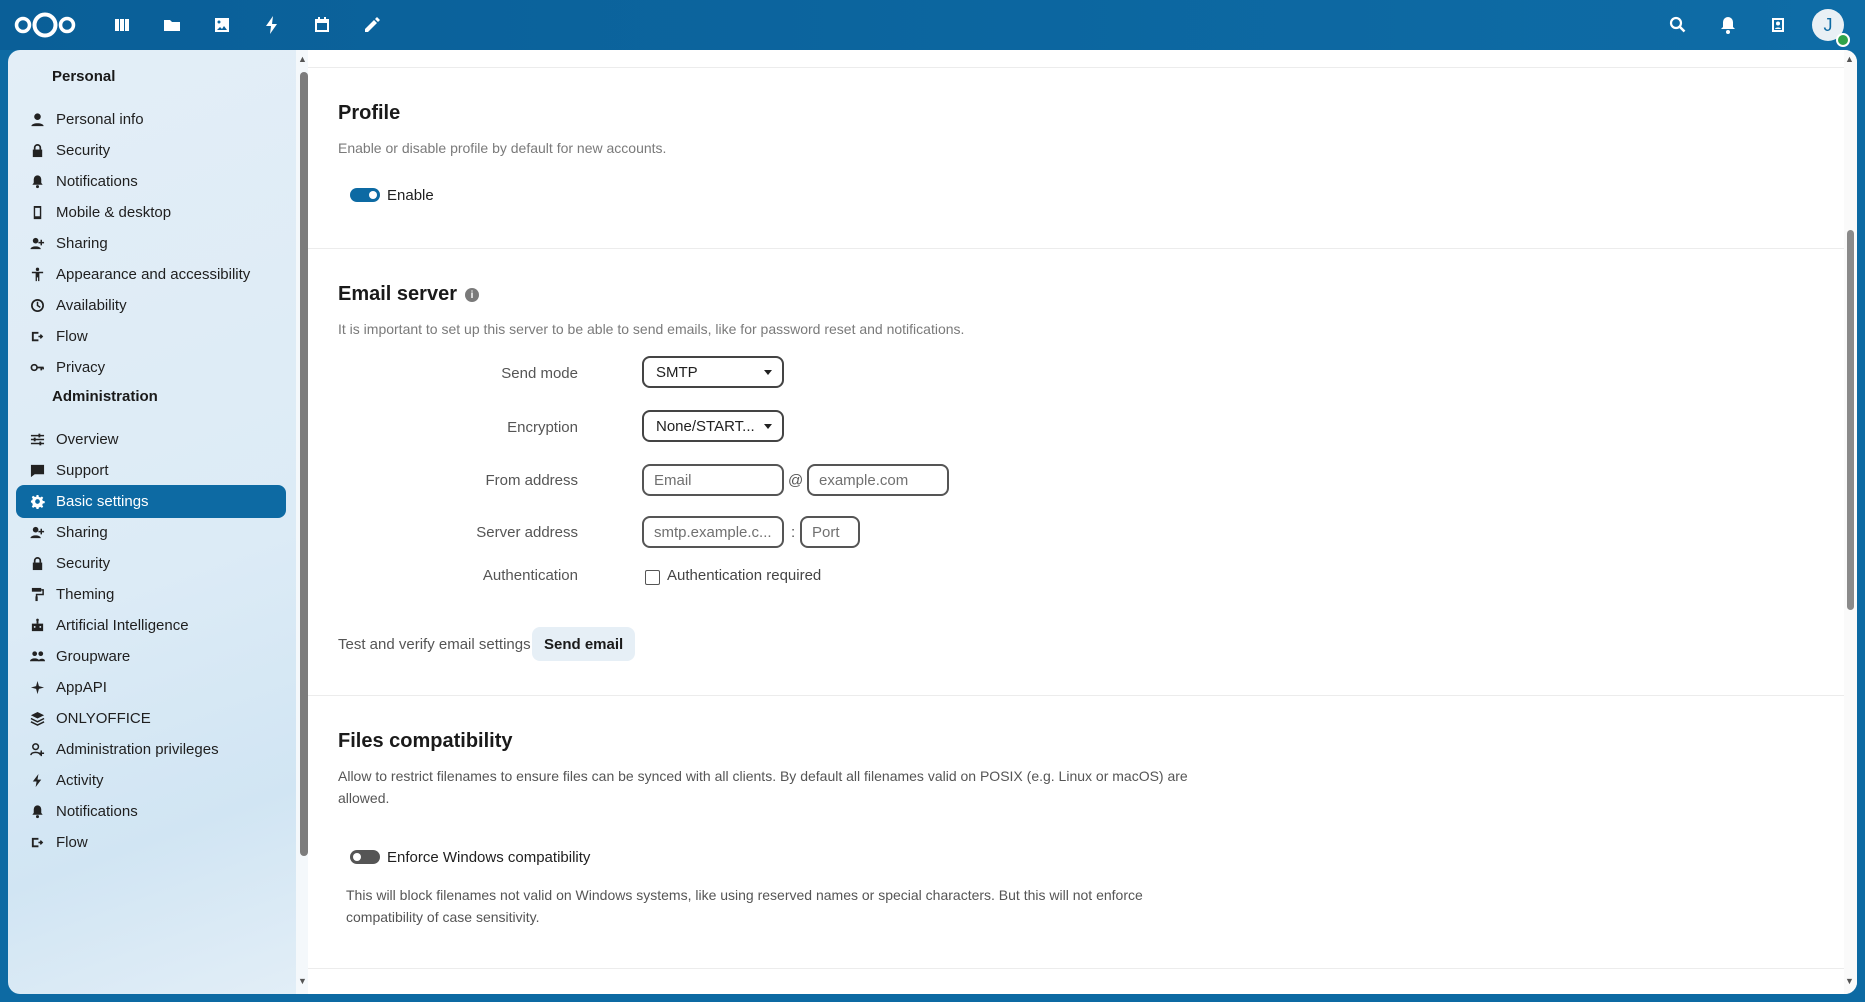 This screenshot has width=1865, height=1002. What do you see at coordinates (472, 295) in the screenshot?
I see `info-icon: i` at bounding box center [472, 295].